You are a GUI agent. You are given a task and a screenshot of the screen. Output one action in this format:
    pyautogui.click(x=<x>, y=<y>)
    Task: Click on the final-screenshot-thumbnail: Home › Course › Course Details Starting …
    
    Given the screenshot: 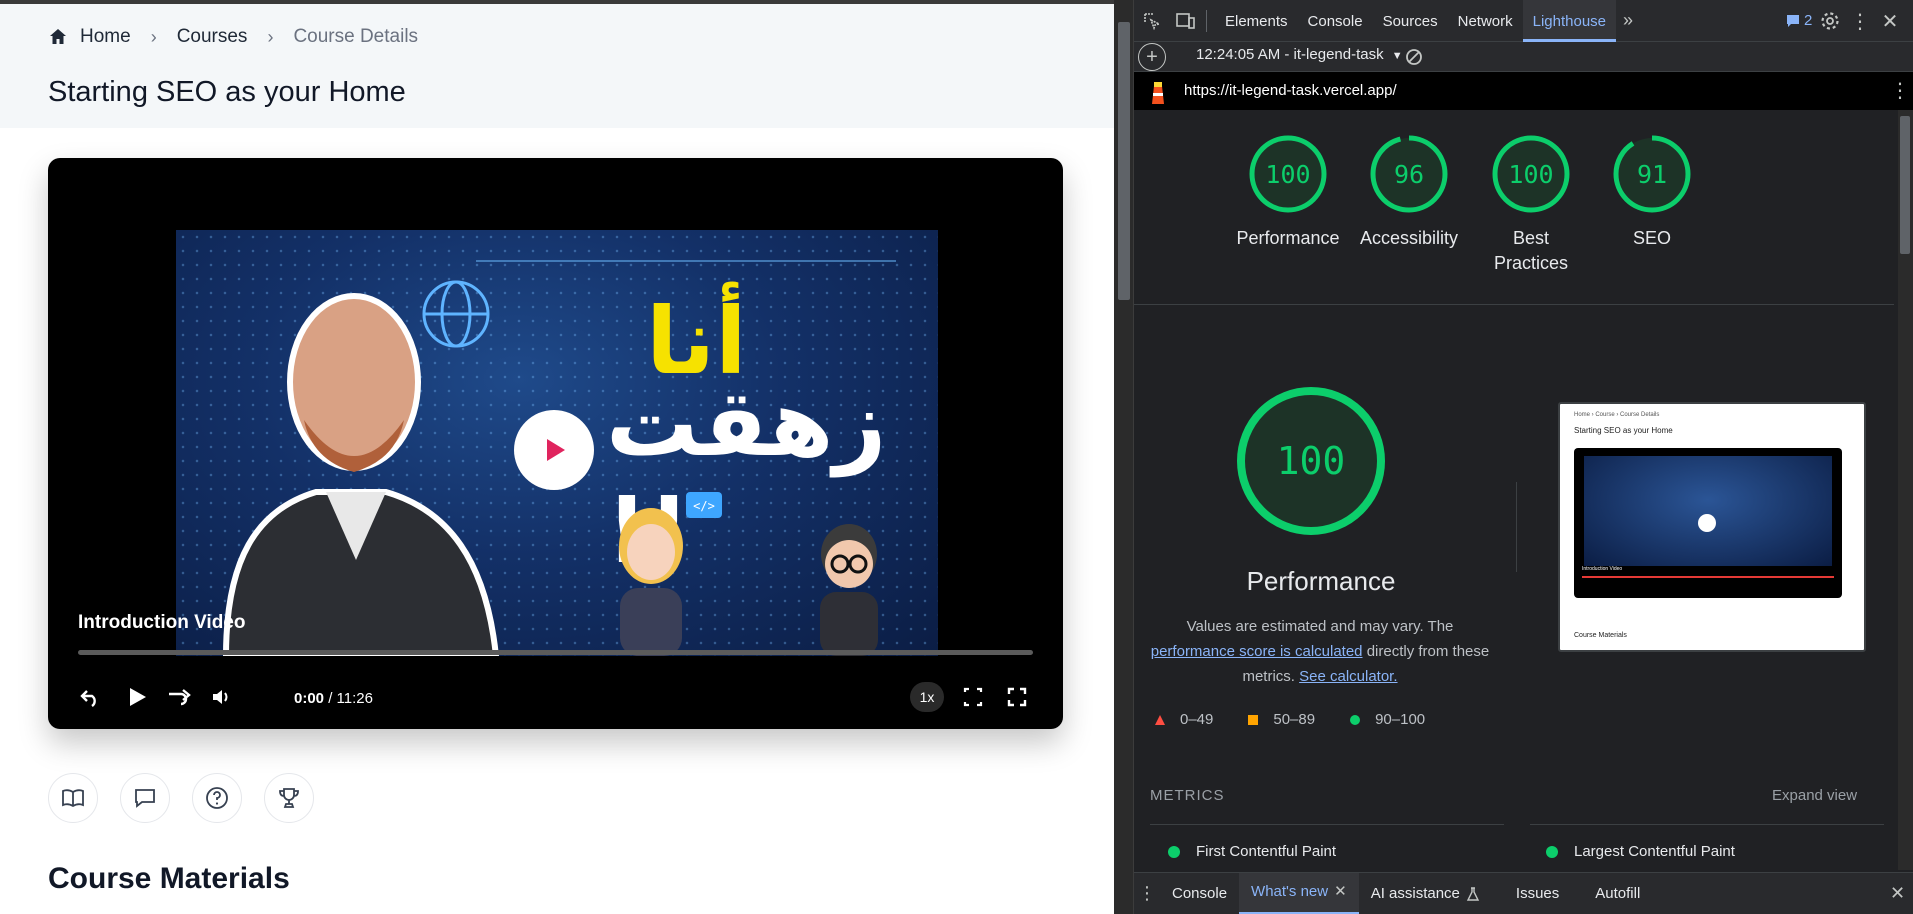 What is the action you would take?
    pyautogui.click(x=1712, y=527)
    